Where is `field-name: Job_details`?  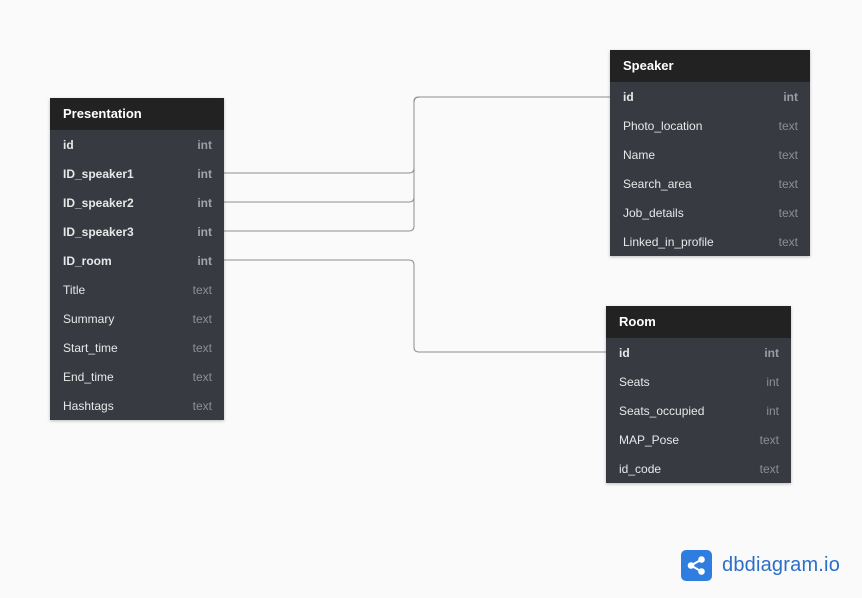 field-name: Job_details is located at coordinates (653, 212).